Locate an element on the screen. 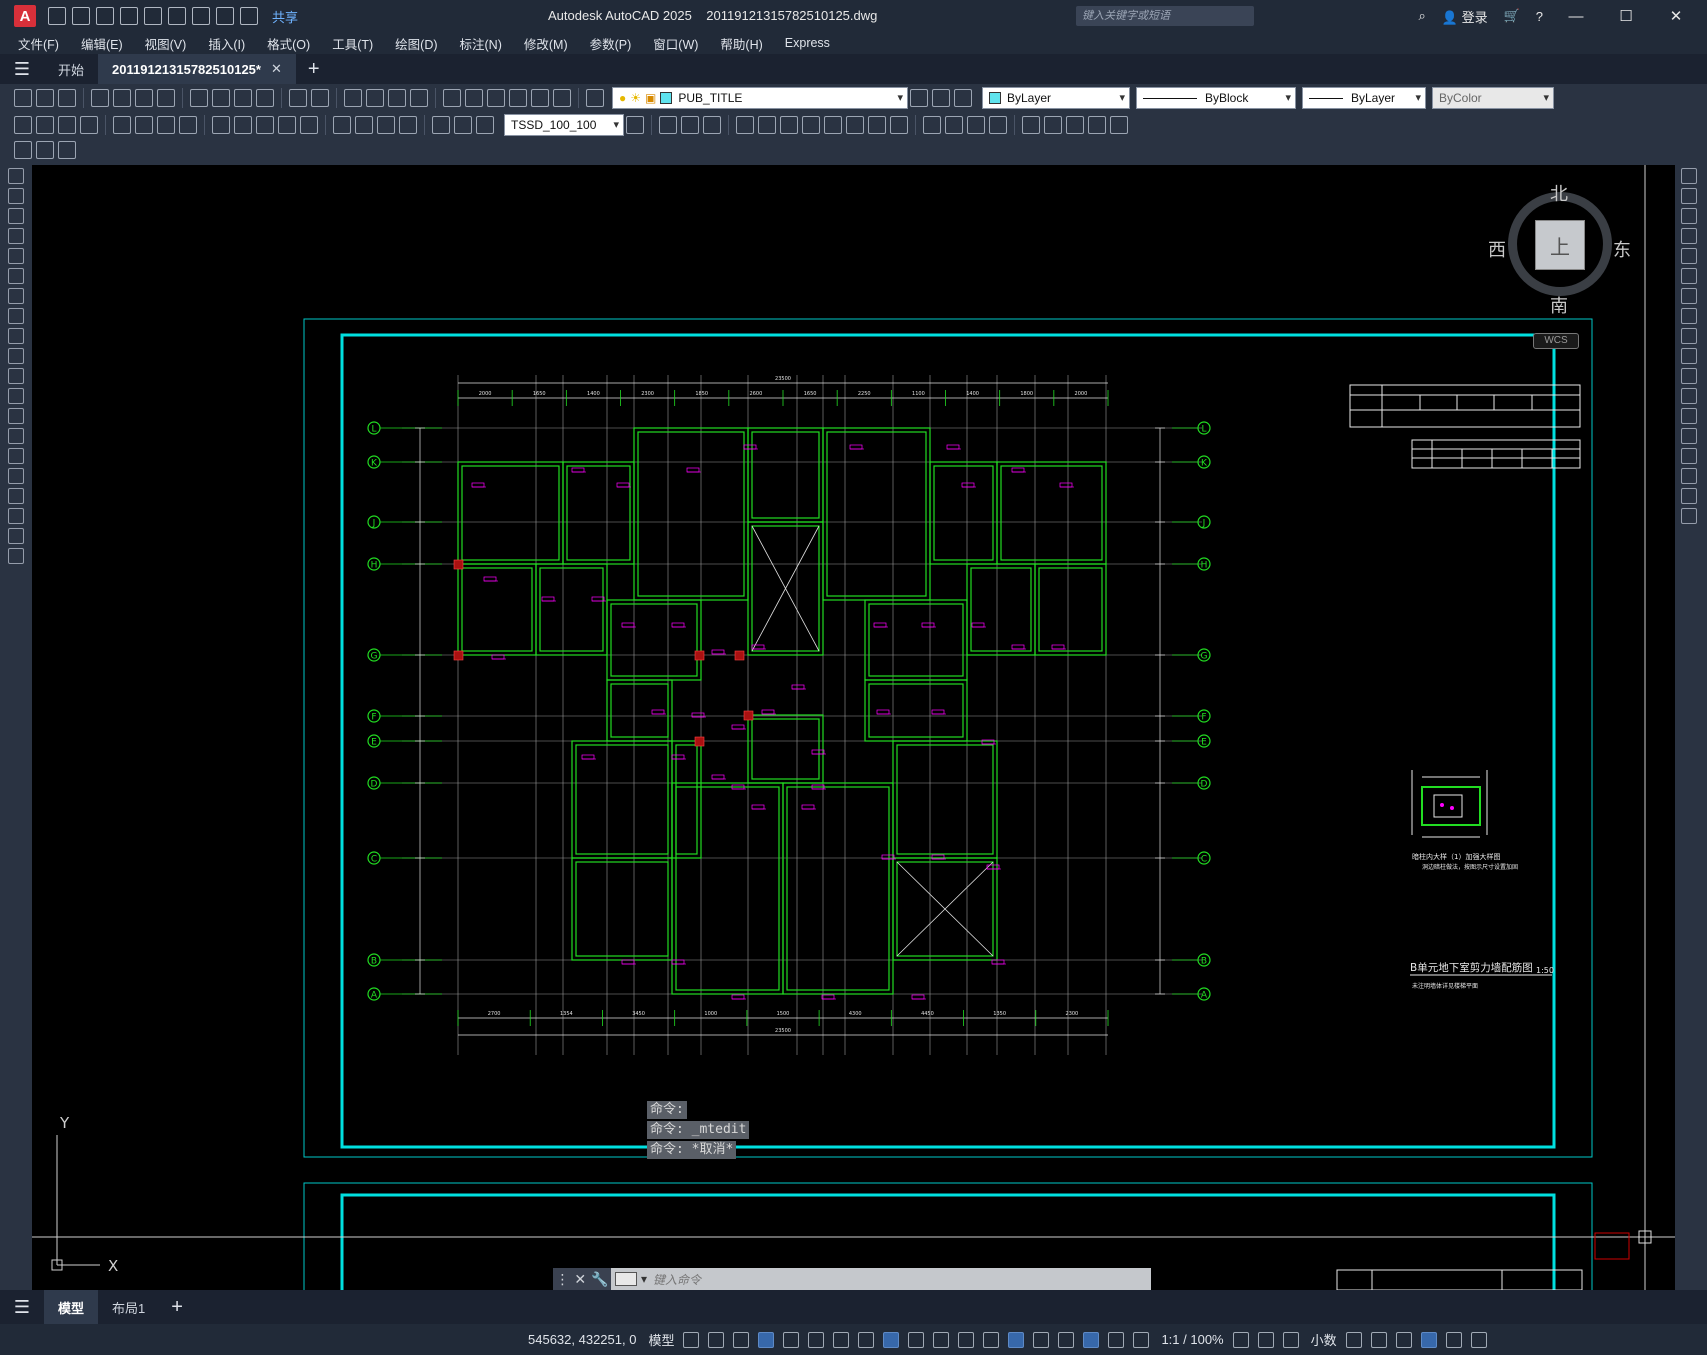 This screenshot has height=1355, width=1707. undo-icon is located at coordinates (225, 16).